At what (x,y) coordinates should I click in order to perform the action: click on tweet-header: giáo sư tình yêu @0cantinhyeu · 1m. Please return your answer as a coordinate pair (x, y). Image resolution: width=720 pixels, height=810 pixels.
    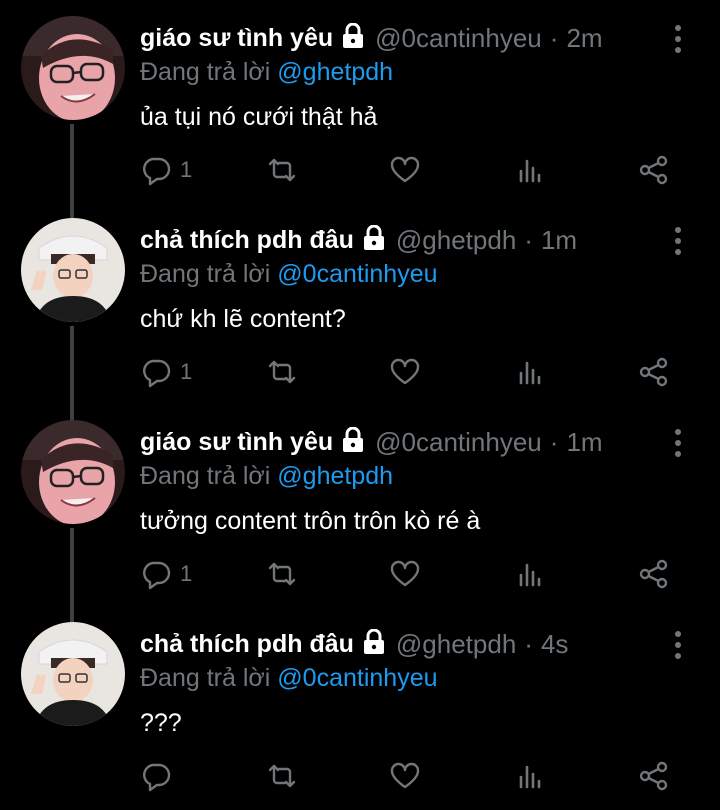
    Looking at the image, I should click on (371, 442).